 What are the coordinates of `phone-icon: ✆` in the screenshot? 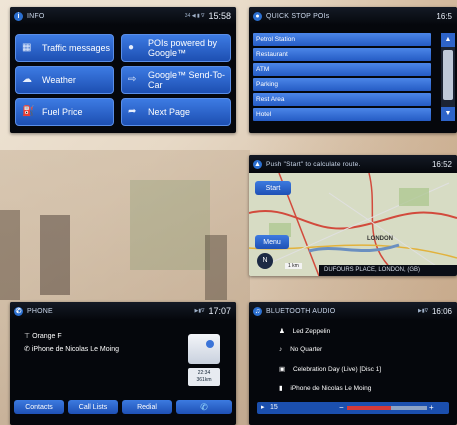 It's located at (18, 311).